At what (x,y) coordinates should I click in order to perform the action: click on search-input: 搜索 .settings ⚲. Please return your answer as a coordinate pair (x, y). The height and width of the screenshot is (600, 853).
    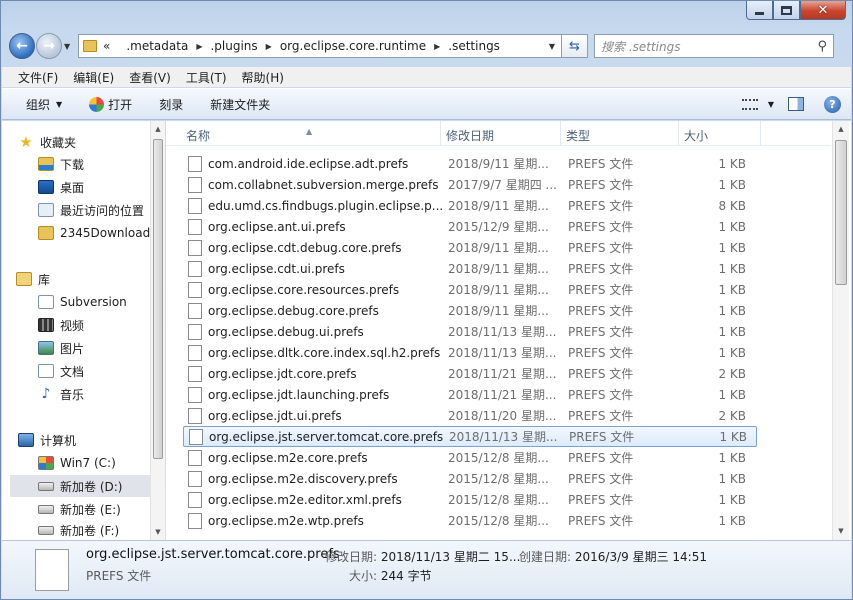
    Looking at the image, I should click on (714, 46).